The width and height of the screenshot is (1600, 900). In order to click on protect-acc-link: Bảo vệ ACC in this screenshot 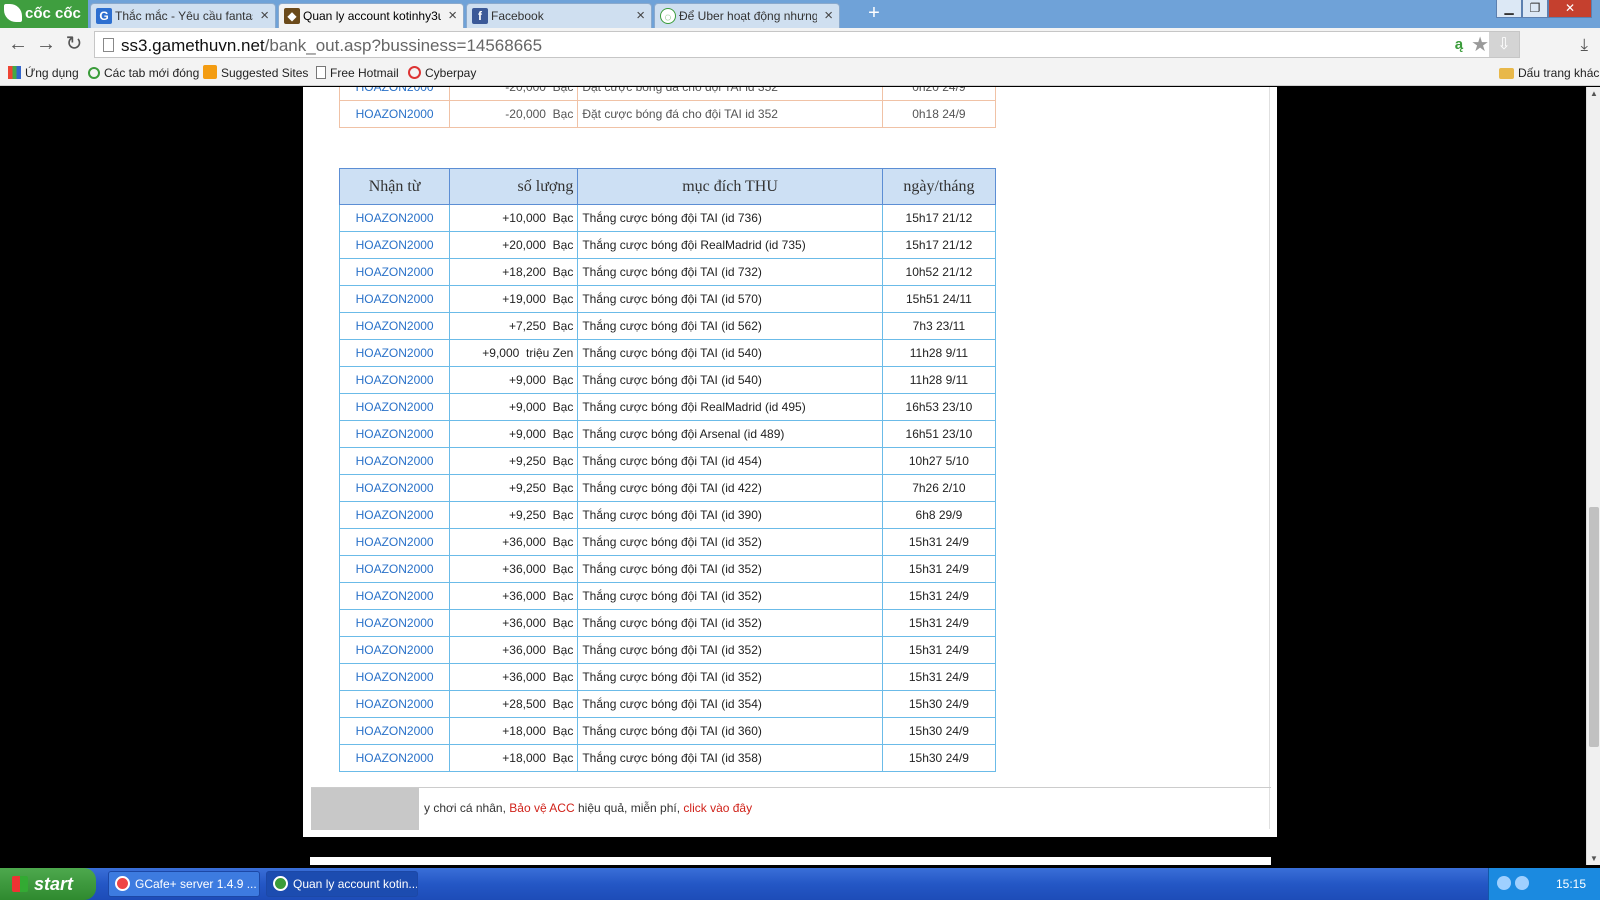, I will do `click(541, 808)`.